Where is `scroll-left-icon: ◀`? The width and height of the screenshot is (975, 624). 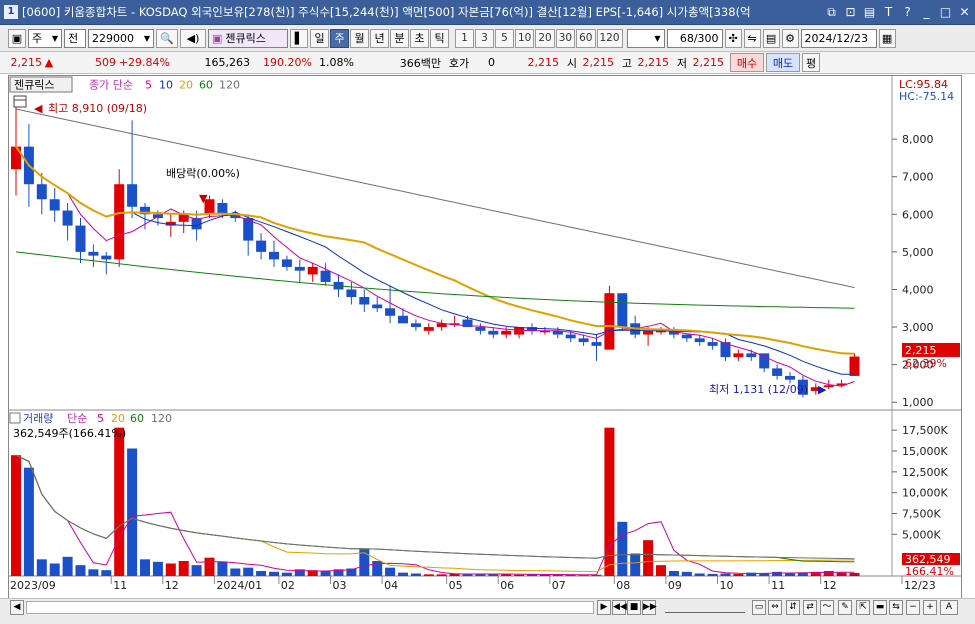
scroll-left-icon: ◀ is located at coordinates (17, 607).